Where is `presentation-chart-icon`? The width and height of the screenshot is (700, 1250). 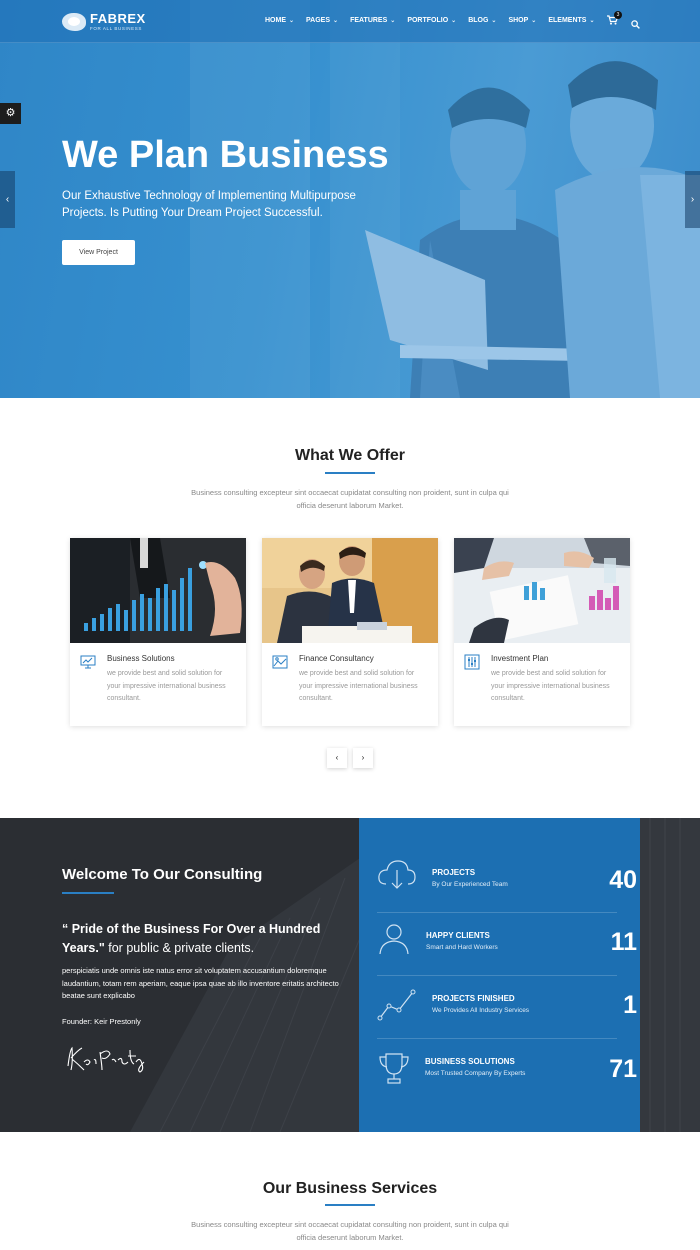 presentation-chart-icon is located at coordinates (88, 662).